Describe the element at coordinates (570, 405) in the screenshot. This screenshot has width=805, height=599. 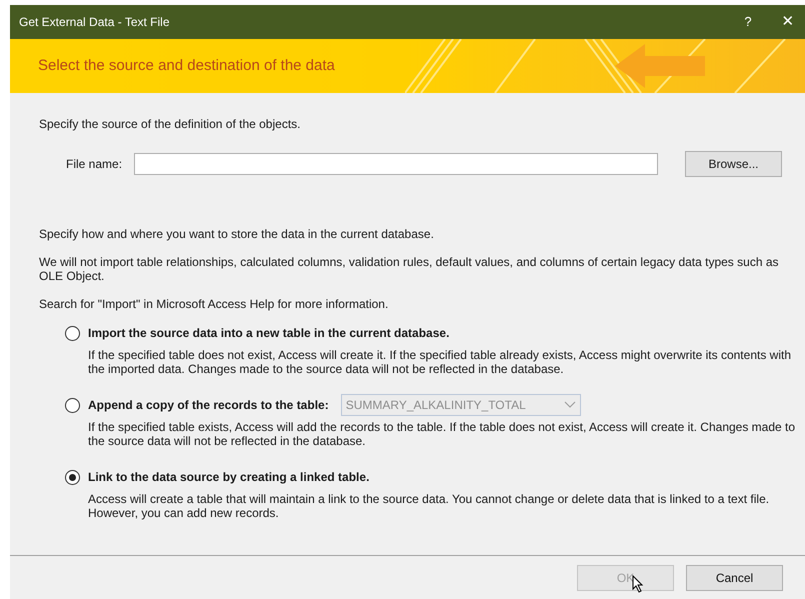
I see `chevron-down-icon` at that location.